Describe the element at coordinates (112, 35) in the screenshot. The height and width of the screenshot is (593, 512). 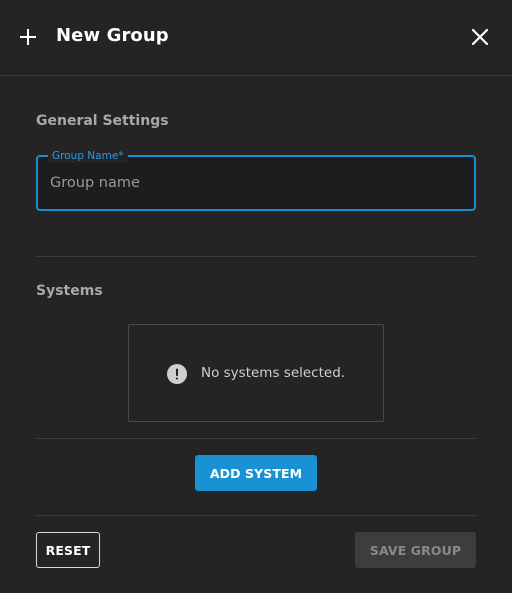
I see `dialog-title: New Group` at that location.